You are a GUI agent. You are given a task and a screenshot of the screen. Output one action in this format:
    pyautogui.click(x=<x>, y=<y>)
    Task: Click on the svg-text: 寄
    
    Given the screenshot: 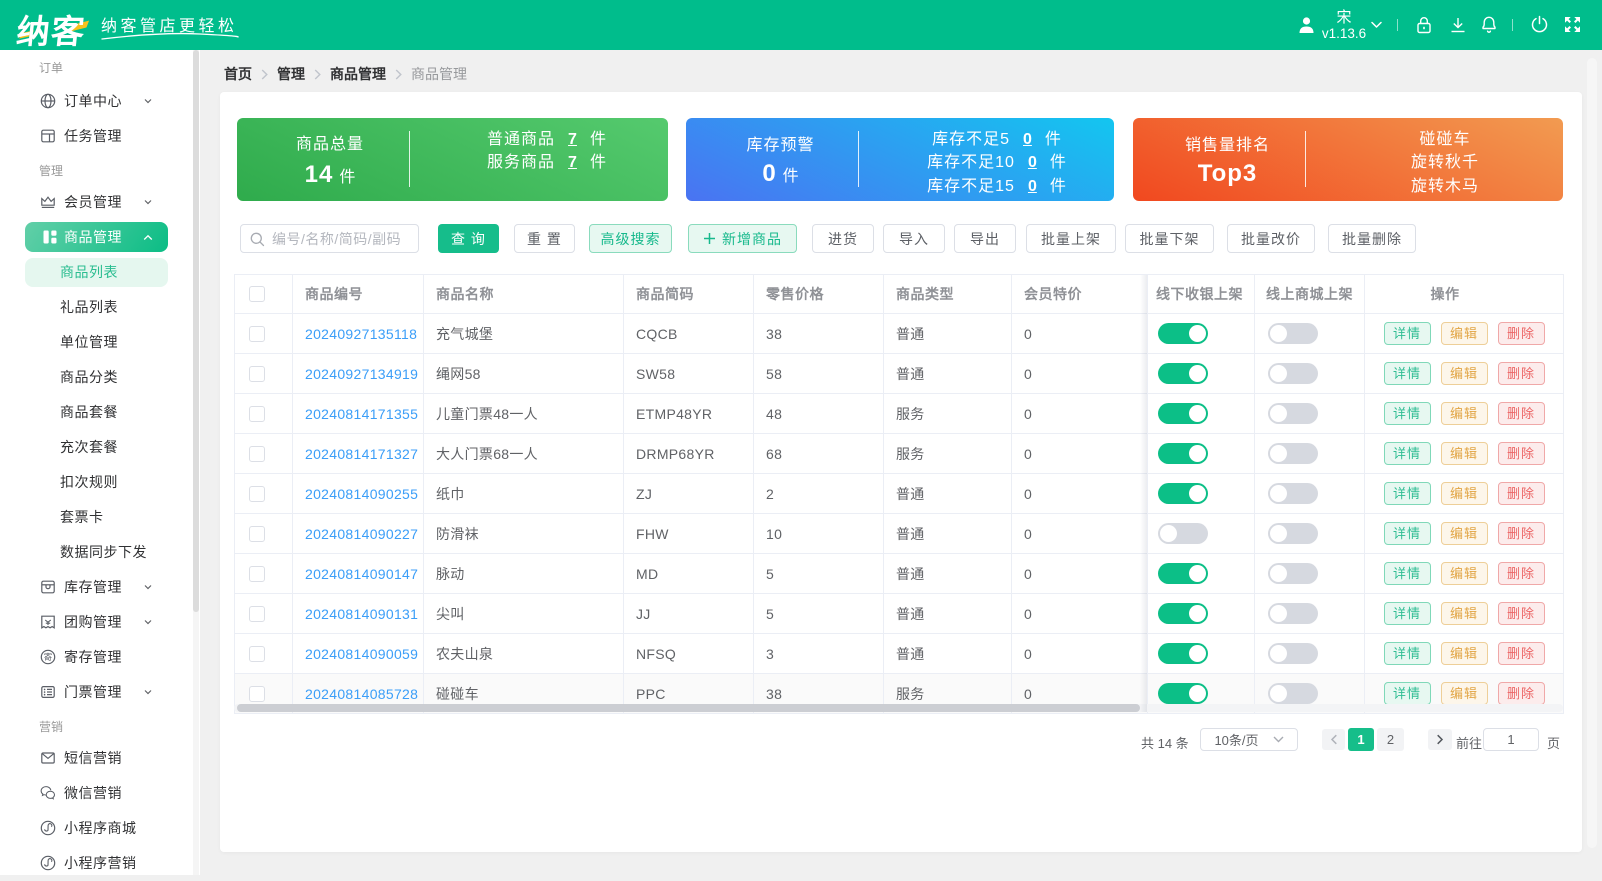 What is the action you would take?
    pyautogui.click(x=48, y=657)
    